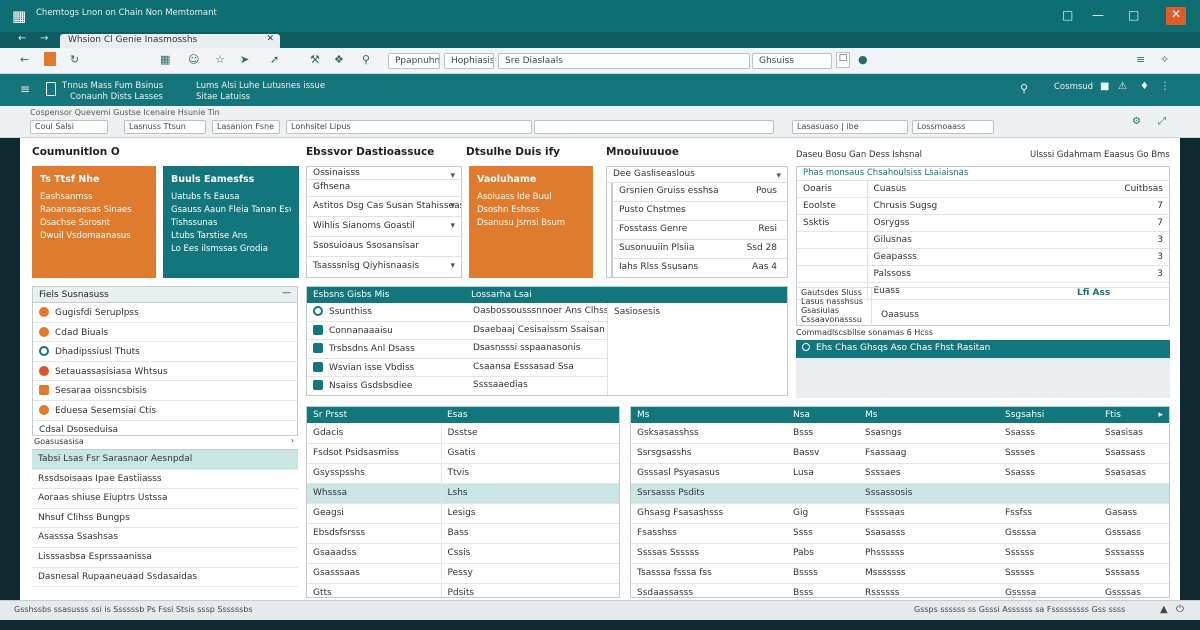 The image size is (1200, 630). What do you see at coordinates (1162, 121) in the screenshot?
I see `expand-icon: ⤢` at bounding box center [1162, 121].